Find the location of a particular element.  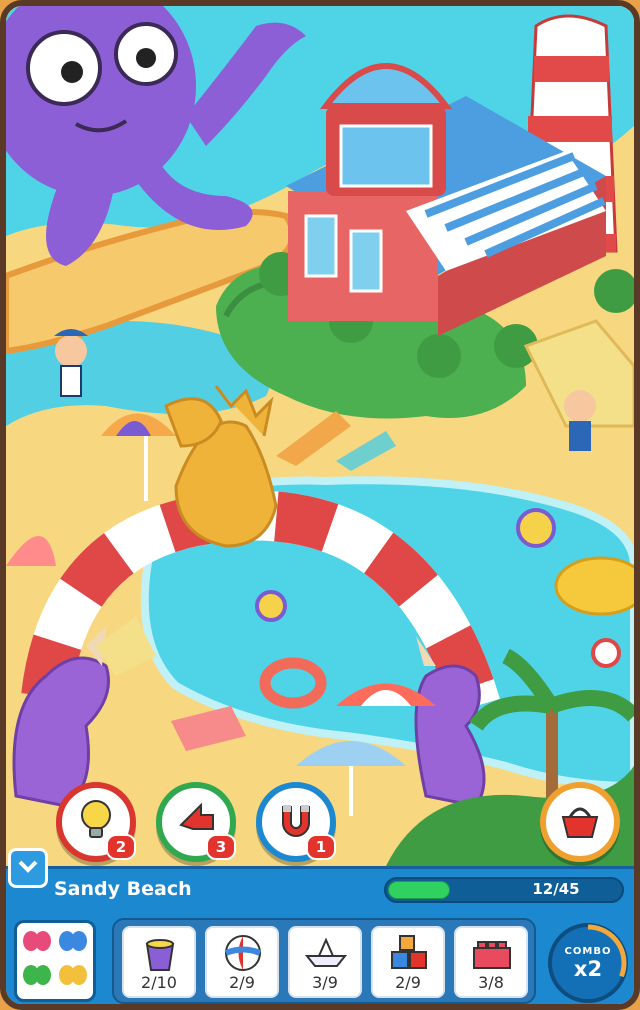

item-card-paper-boat: 3/9 is located at coordinates (325, 962).